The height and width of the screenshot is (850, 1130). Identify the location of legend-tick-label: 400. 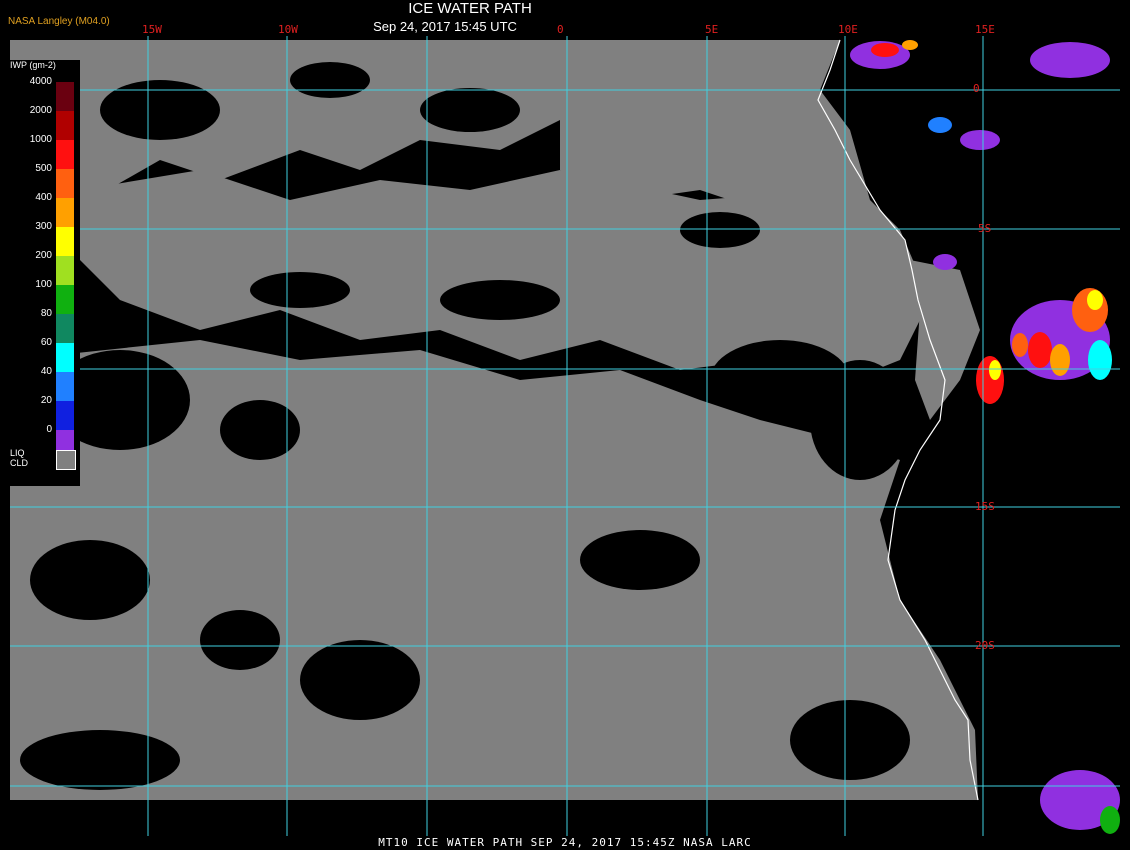
(43, 197).